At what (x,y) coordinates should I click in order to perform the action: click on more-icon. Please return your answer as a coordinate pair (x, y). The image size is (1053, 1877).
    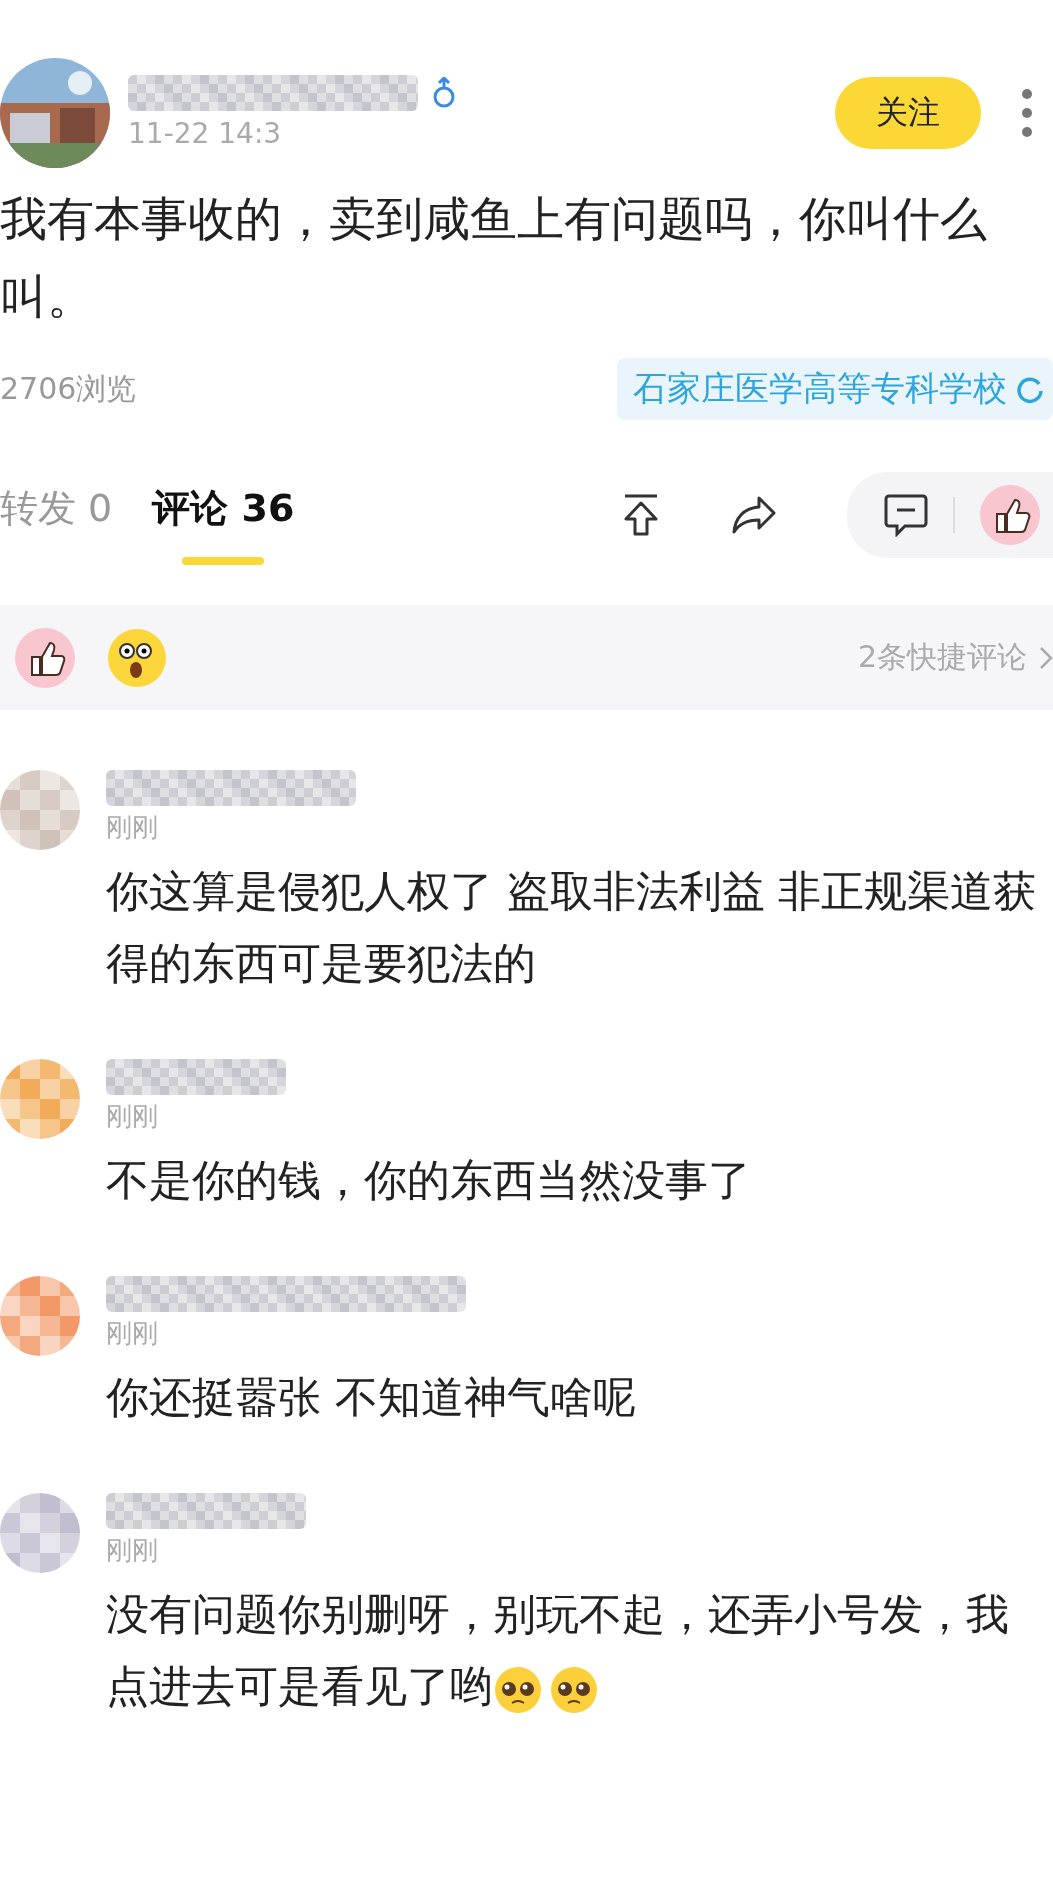
    Looking at the image, I should click on (1027, 112).